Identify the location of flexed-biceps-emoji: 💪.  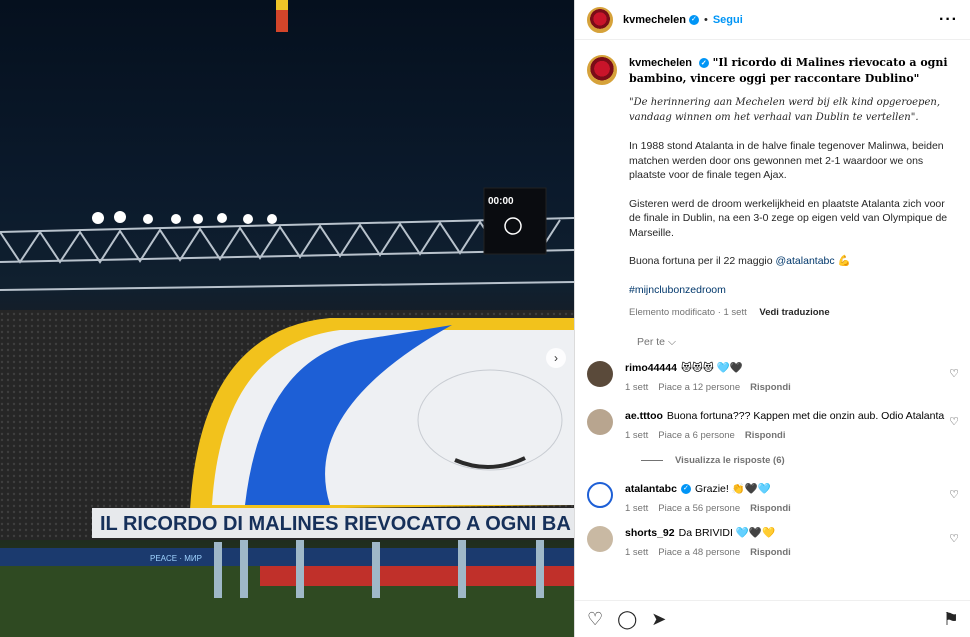
(844, 261).